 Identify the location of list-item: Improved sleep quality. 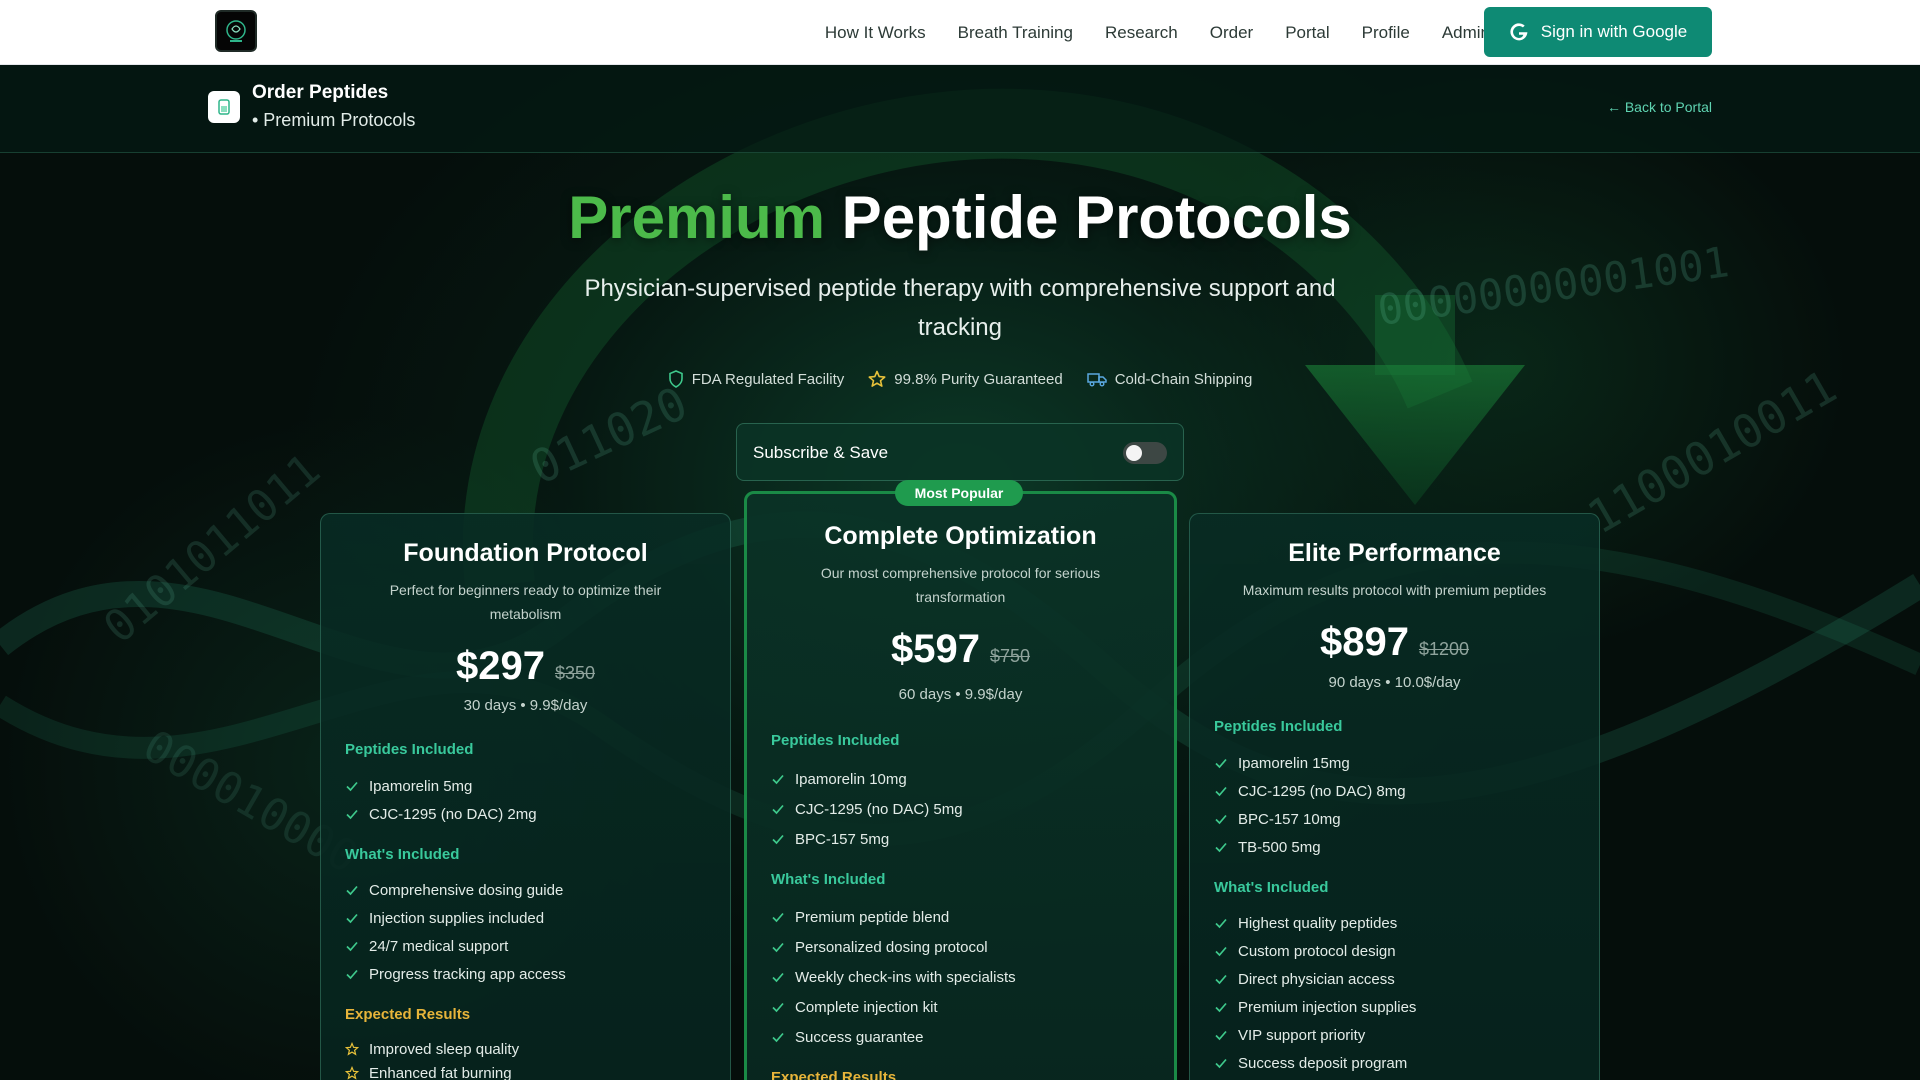
(527, 1049).